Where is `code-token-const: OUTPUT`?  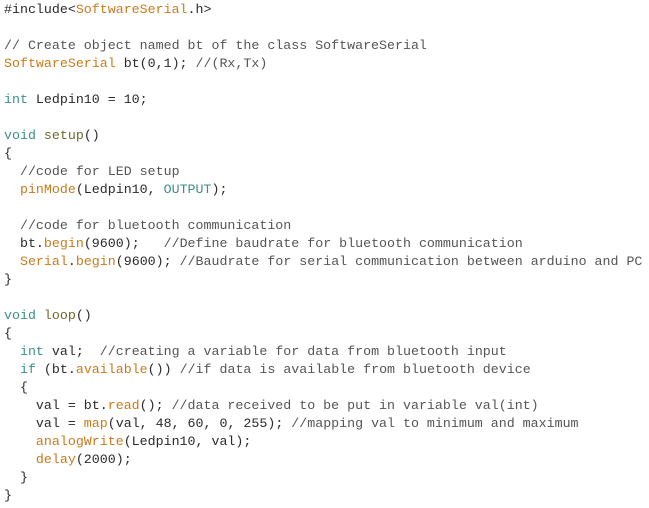
code-token-const: OUTPUT is located at coordinates (187, 189).